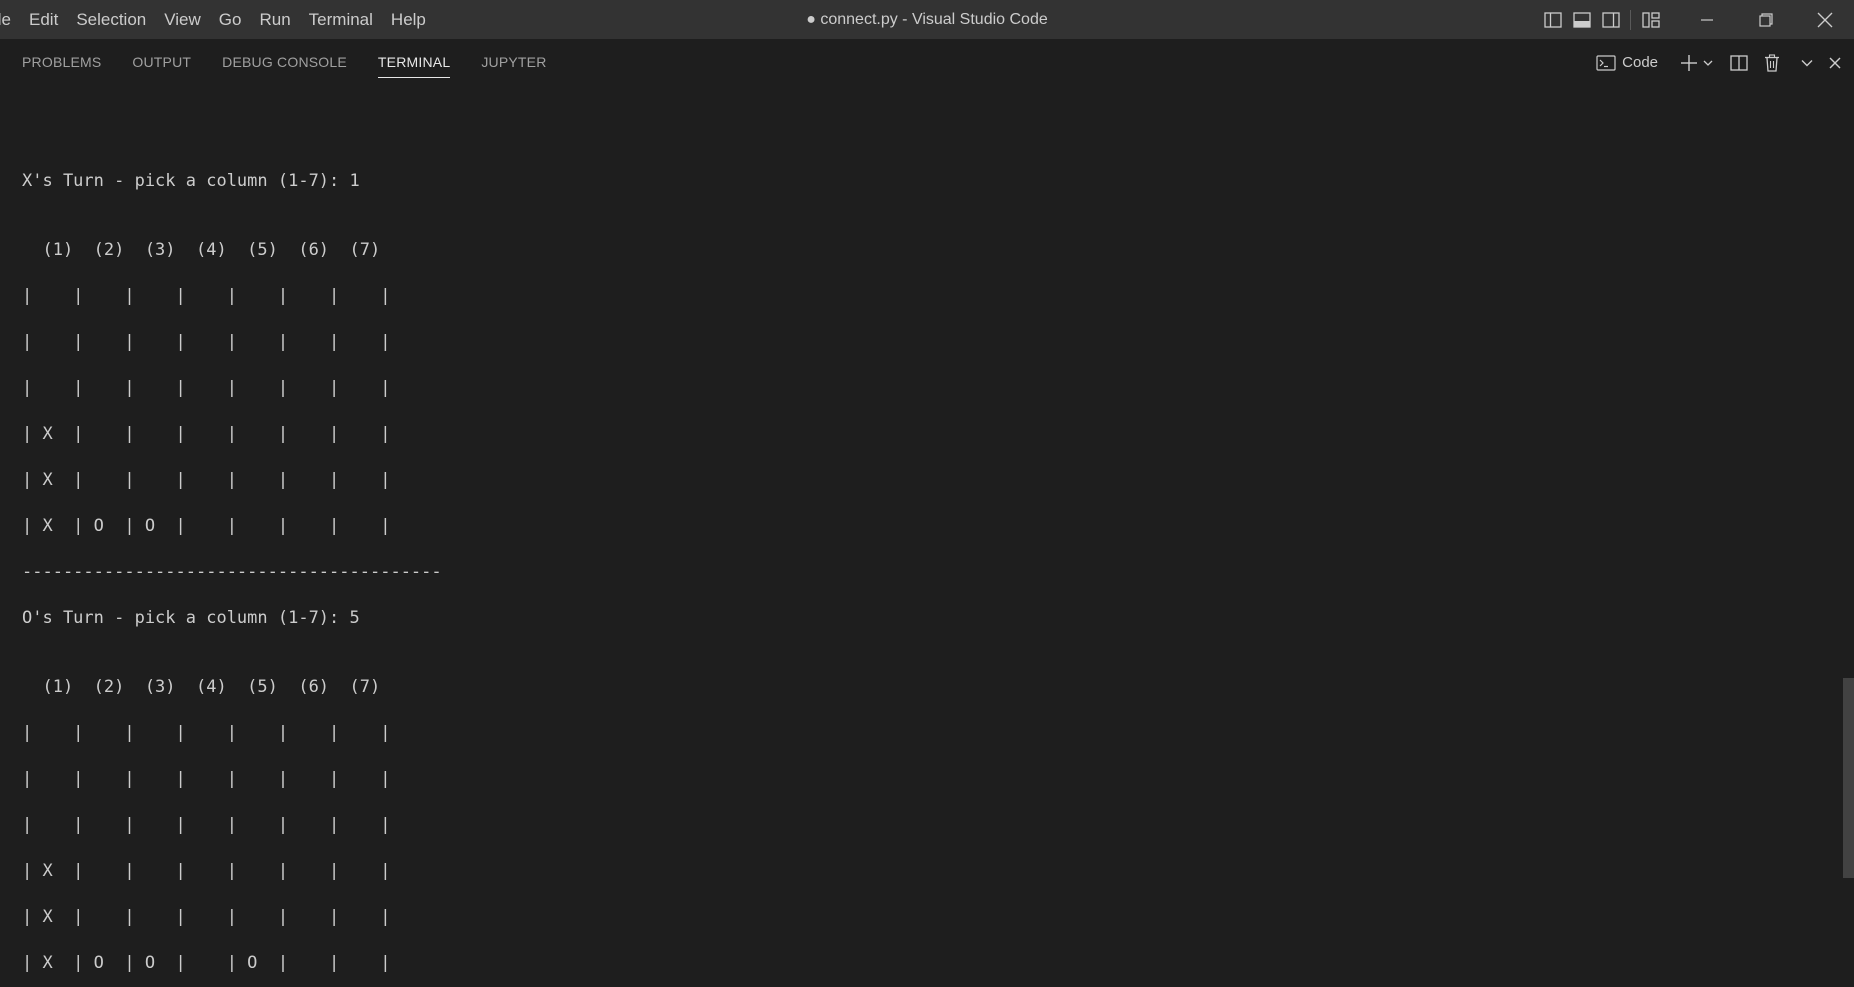 The height and width of the screenshot is (987, 1854). What do you see at coordinates (1610, 19) in the screenshot?
I see `toggle-secondary-sidebar-icon` at bounding box center [1610, 19].